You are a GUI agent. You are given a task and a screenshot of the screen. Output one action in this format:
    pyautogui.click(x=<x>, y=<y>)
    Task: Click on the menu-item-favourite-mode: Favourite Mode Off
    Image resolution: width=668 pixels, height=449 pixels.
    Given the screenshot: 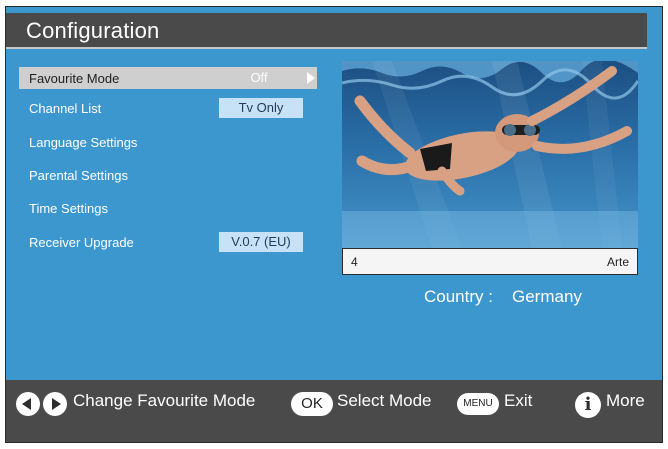 What is the action you would take?
    pyautogui.click(x=168, y=78)
    